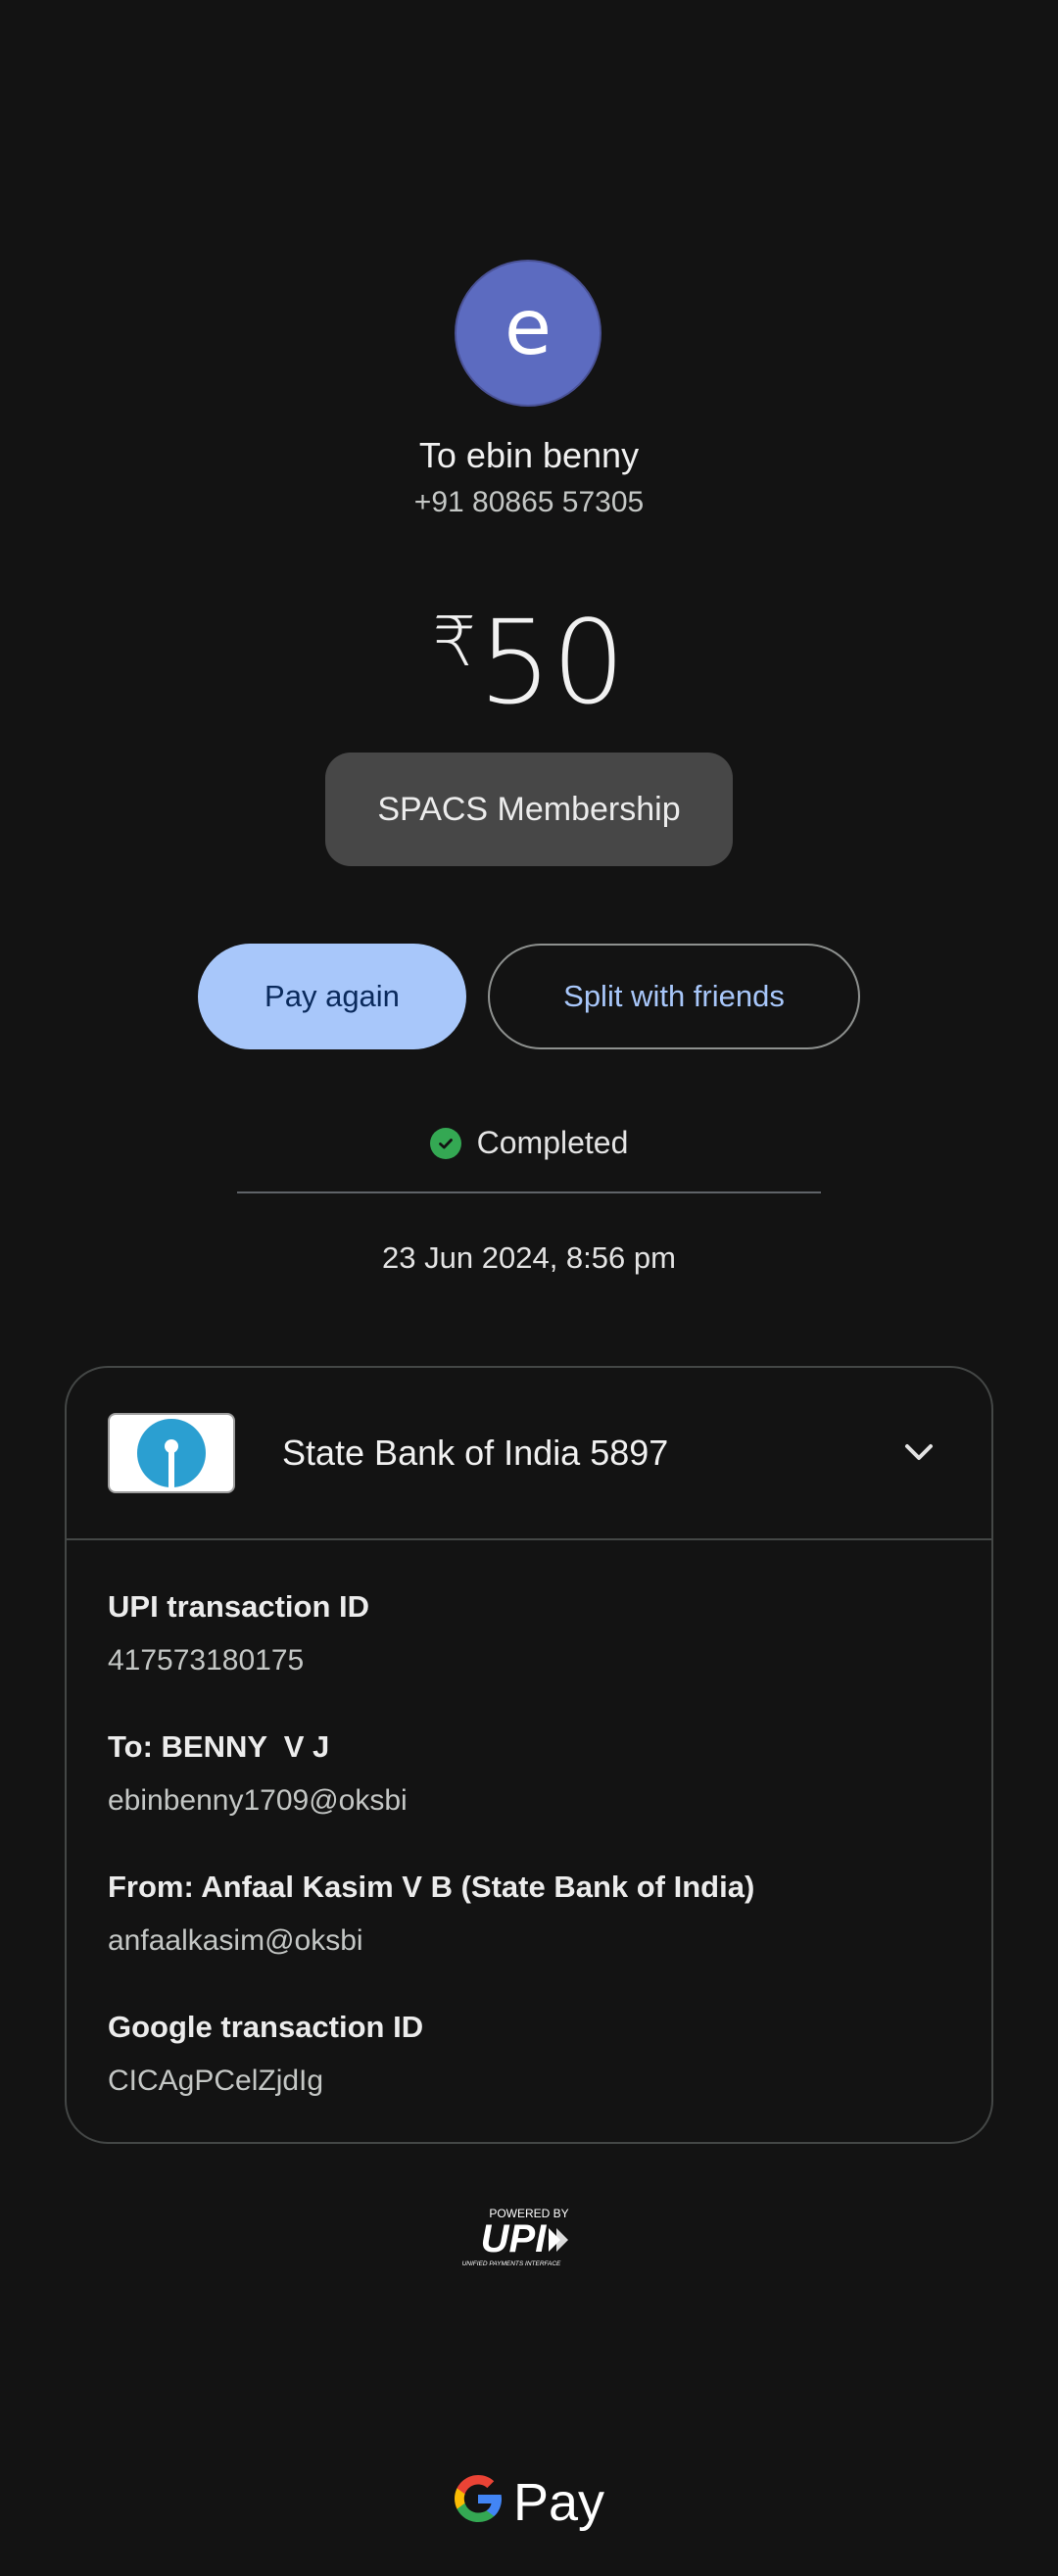  I want to click on upi-subtitle: UNIFIED PAYMENTS INTERFACE, so click(511, 2263).